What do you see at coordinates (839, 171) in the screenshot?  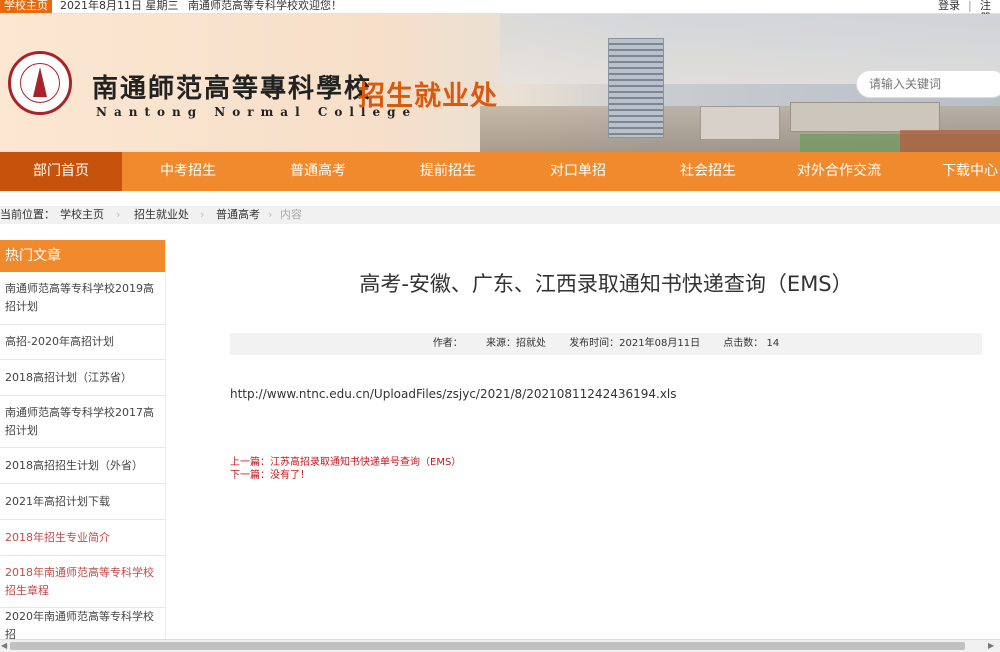 I see `nav-item-cooperation: 对外合作交流` at bounding box center [839, 171].